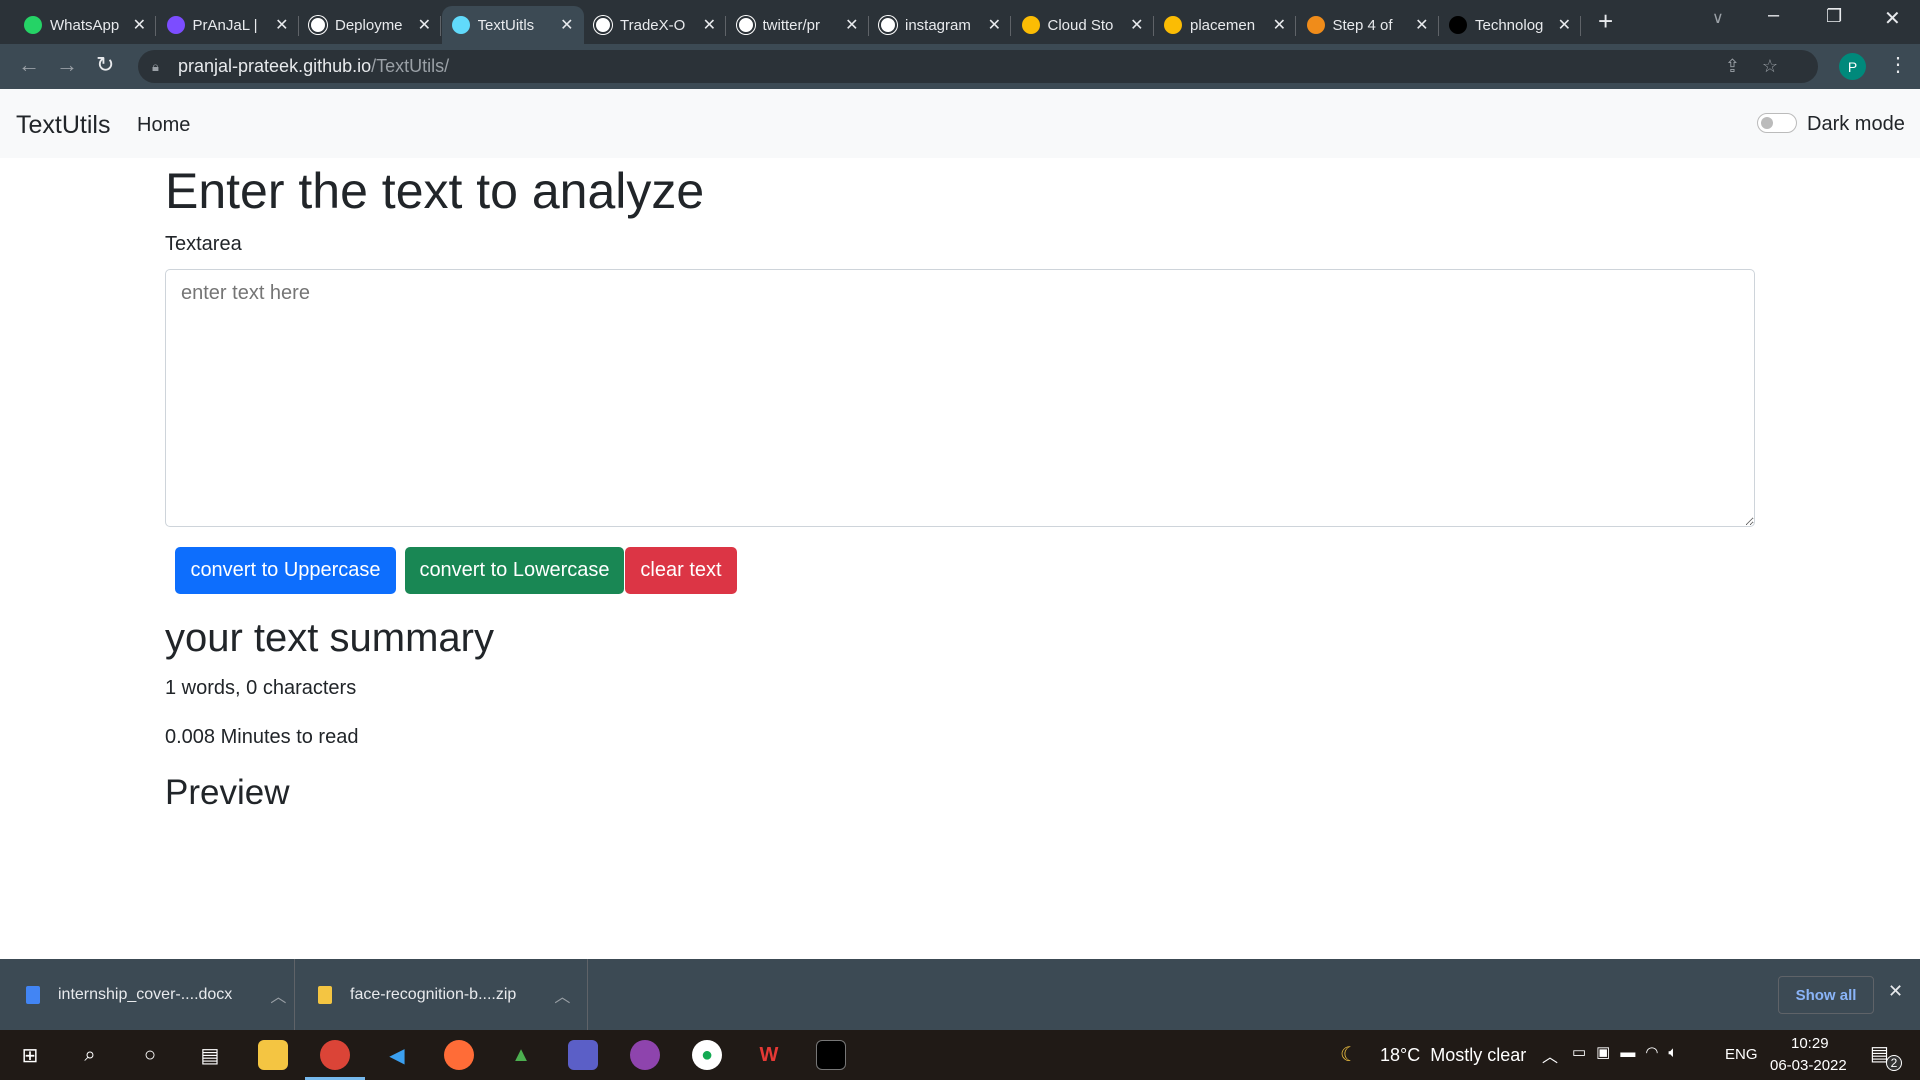 Image resolution: width=1920 pixels, height=1080 pixels. What do you see at coordinates (655, 25) in the screenshot?
I see `tab-tradex-o: TradeX-O ✕` at bounding box center [655, 25].